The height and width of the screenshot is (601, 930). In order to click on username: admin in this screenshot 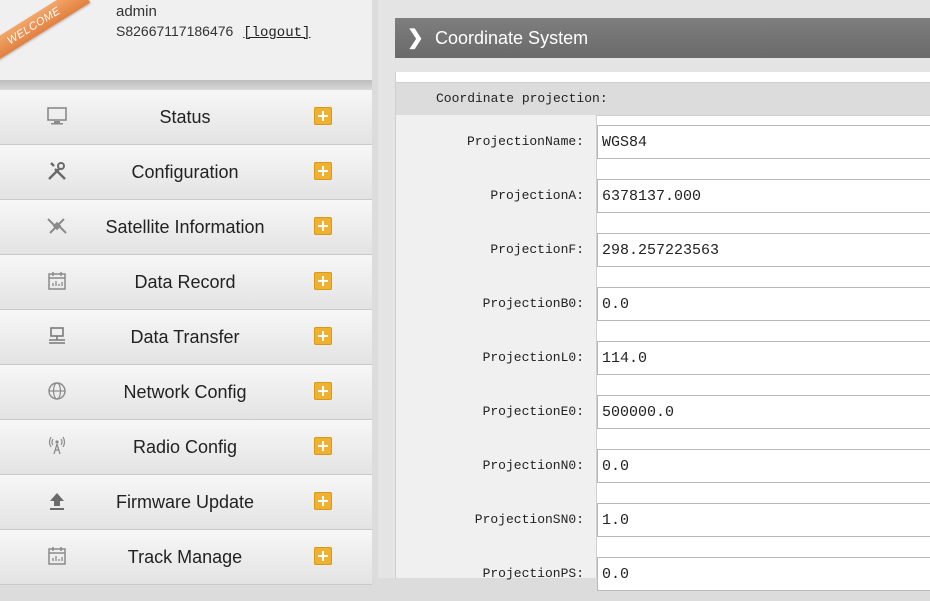, I will do `click(136, 11)`.